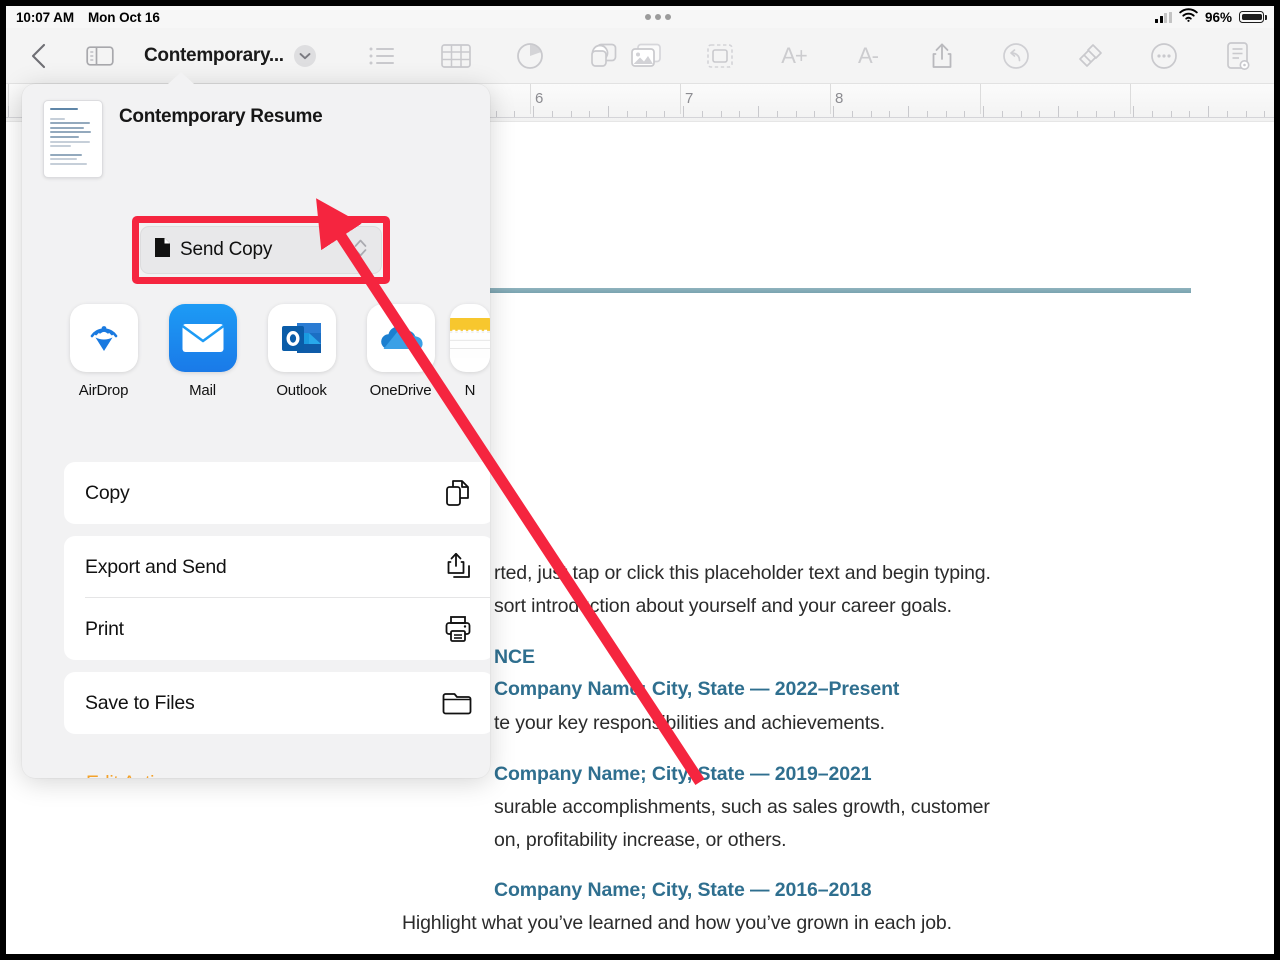  What do you see at coordinates (3, 480) in the screenshot?
I see `device-bezel-left` at bounding box center [3, 480].